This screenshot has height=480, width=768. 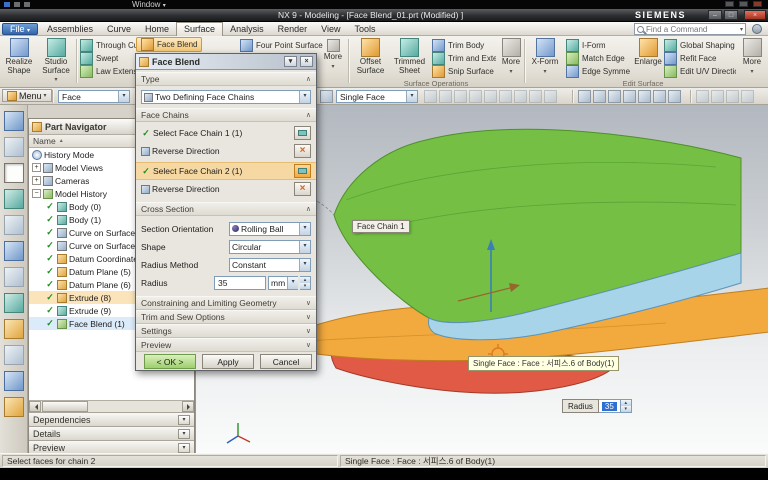 What do you see at coordinates (14, 381) in the screenshot?
I see `system-visualization-tab` at bounding box center [14, 381].